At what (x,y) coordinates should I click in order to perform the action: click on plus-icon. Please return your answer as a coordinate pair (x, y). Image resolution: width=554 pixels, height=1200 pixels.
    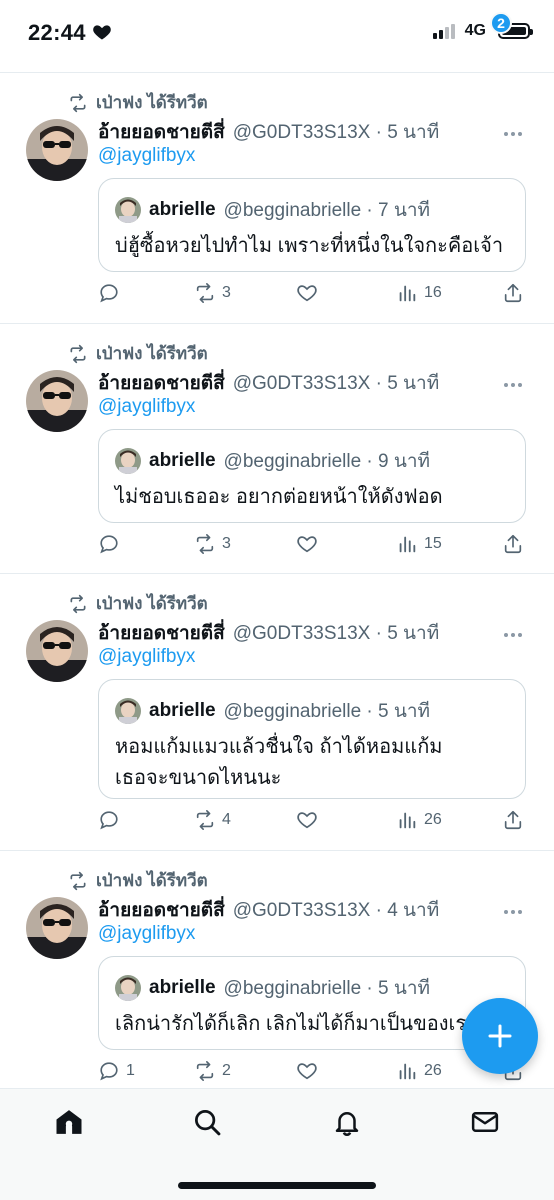
    Looking at the image, I should click on (500, 1036).